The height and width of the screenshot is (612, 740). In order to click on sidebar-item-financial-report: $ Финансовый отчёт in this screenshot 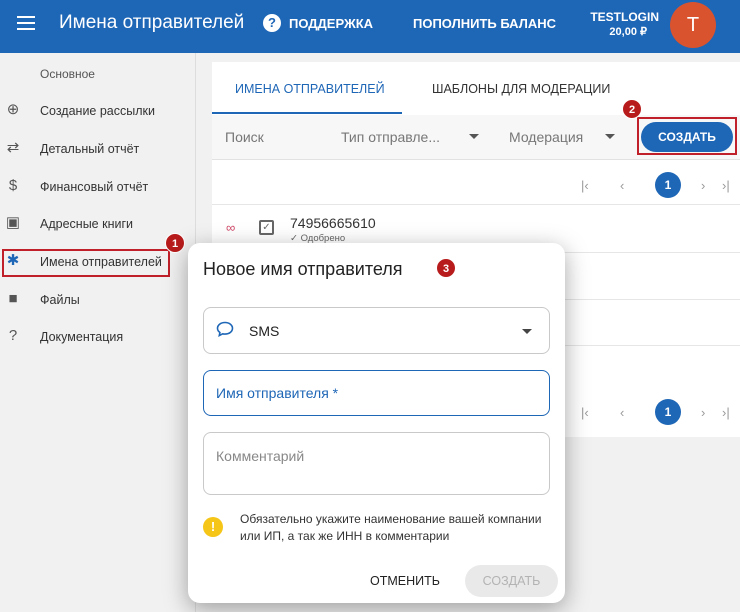, I will do `click(98, 187)`.